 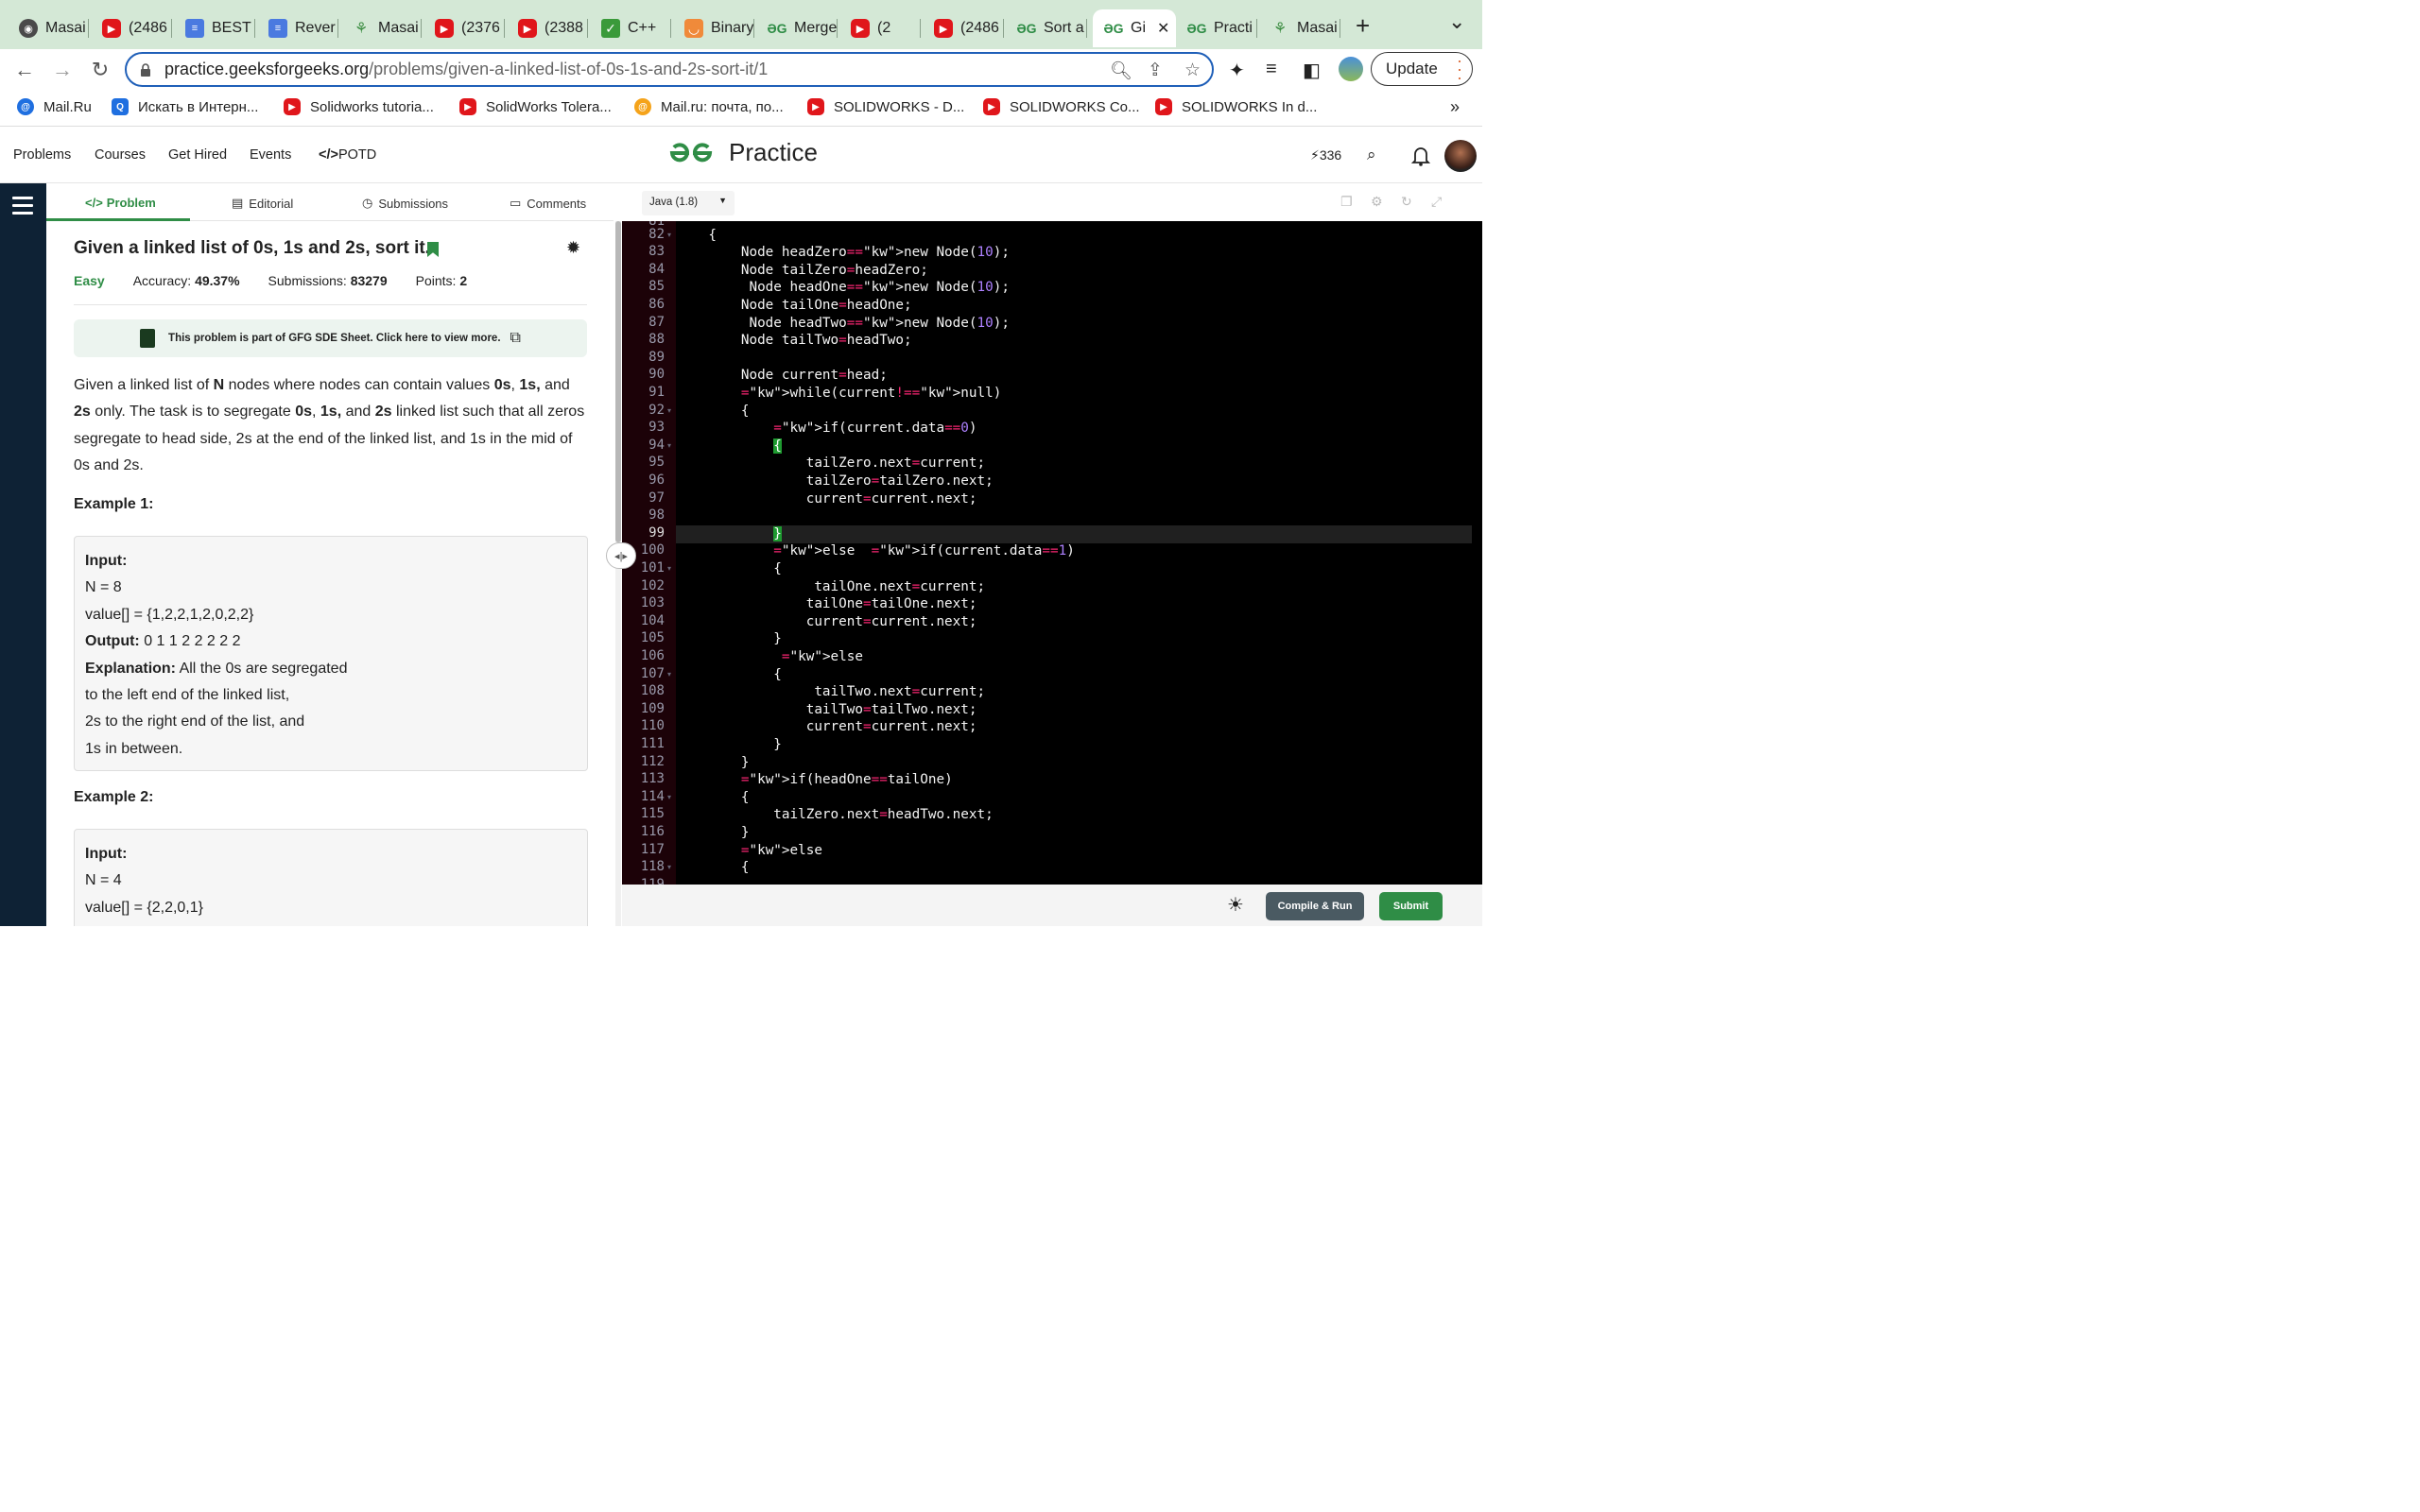 I want to click on nav-courses: Courses, so click(x=120, y=155).